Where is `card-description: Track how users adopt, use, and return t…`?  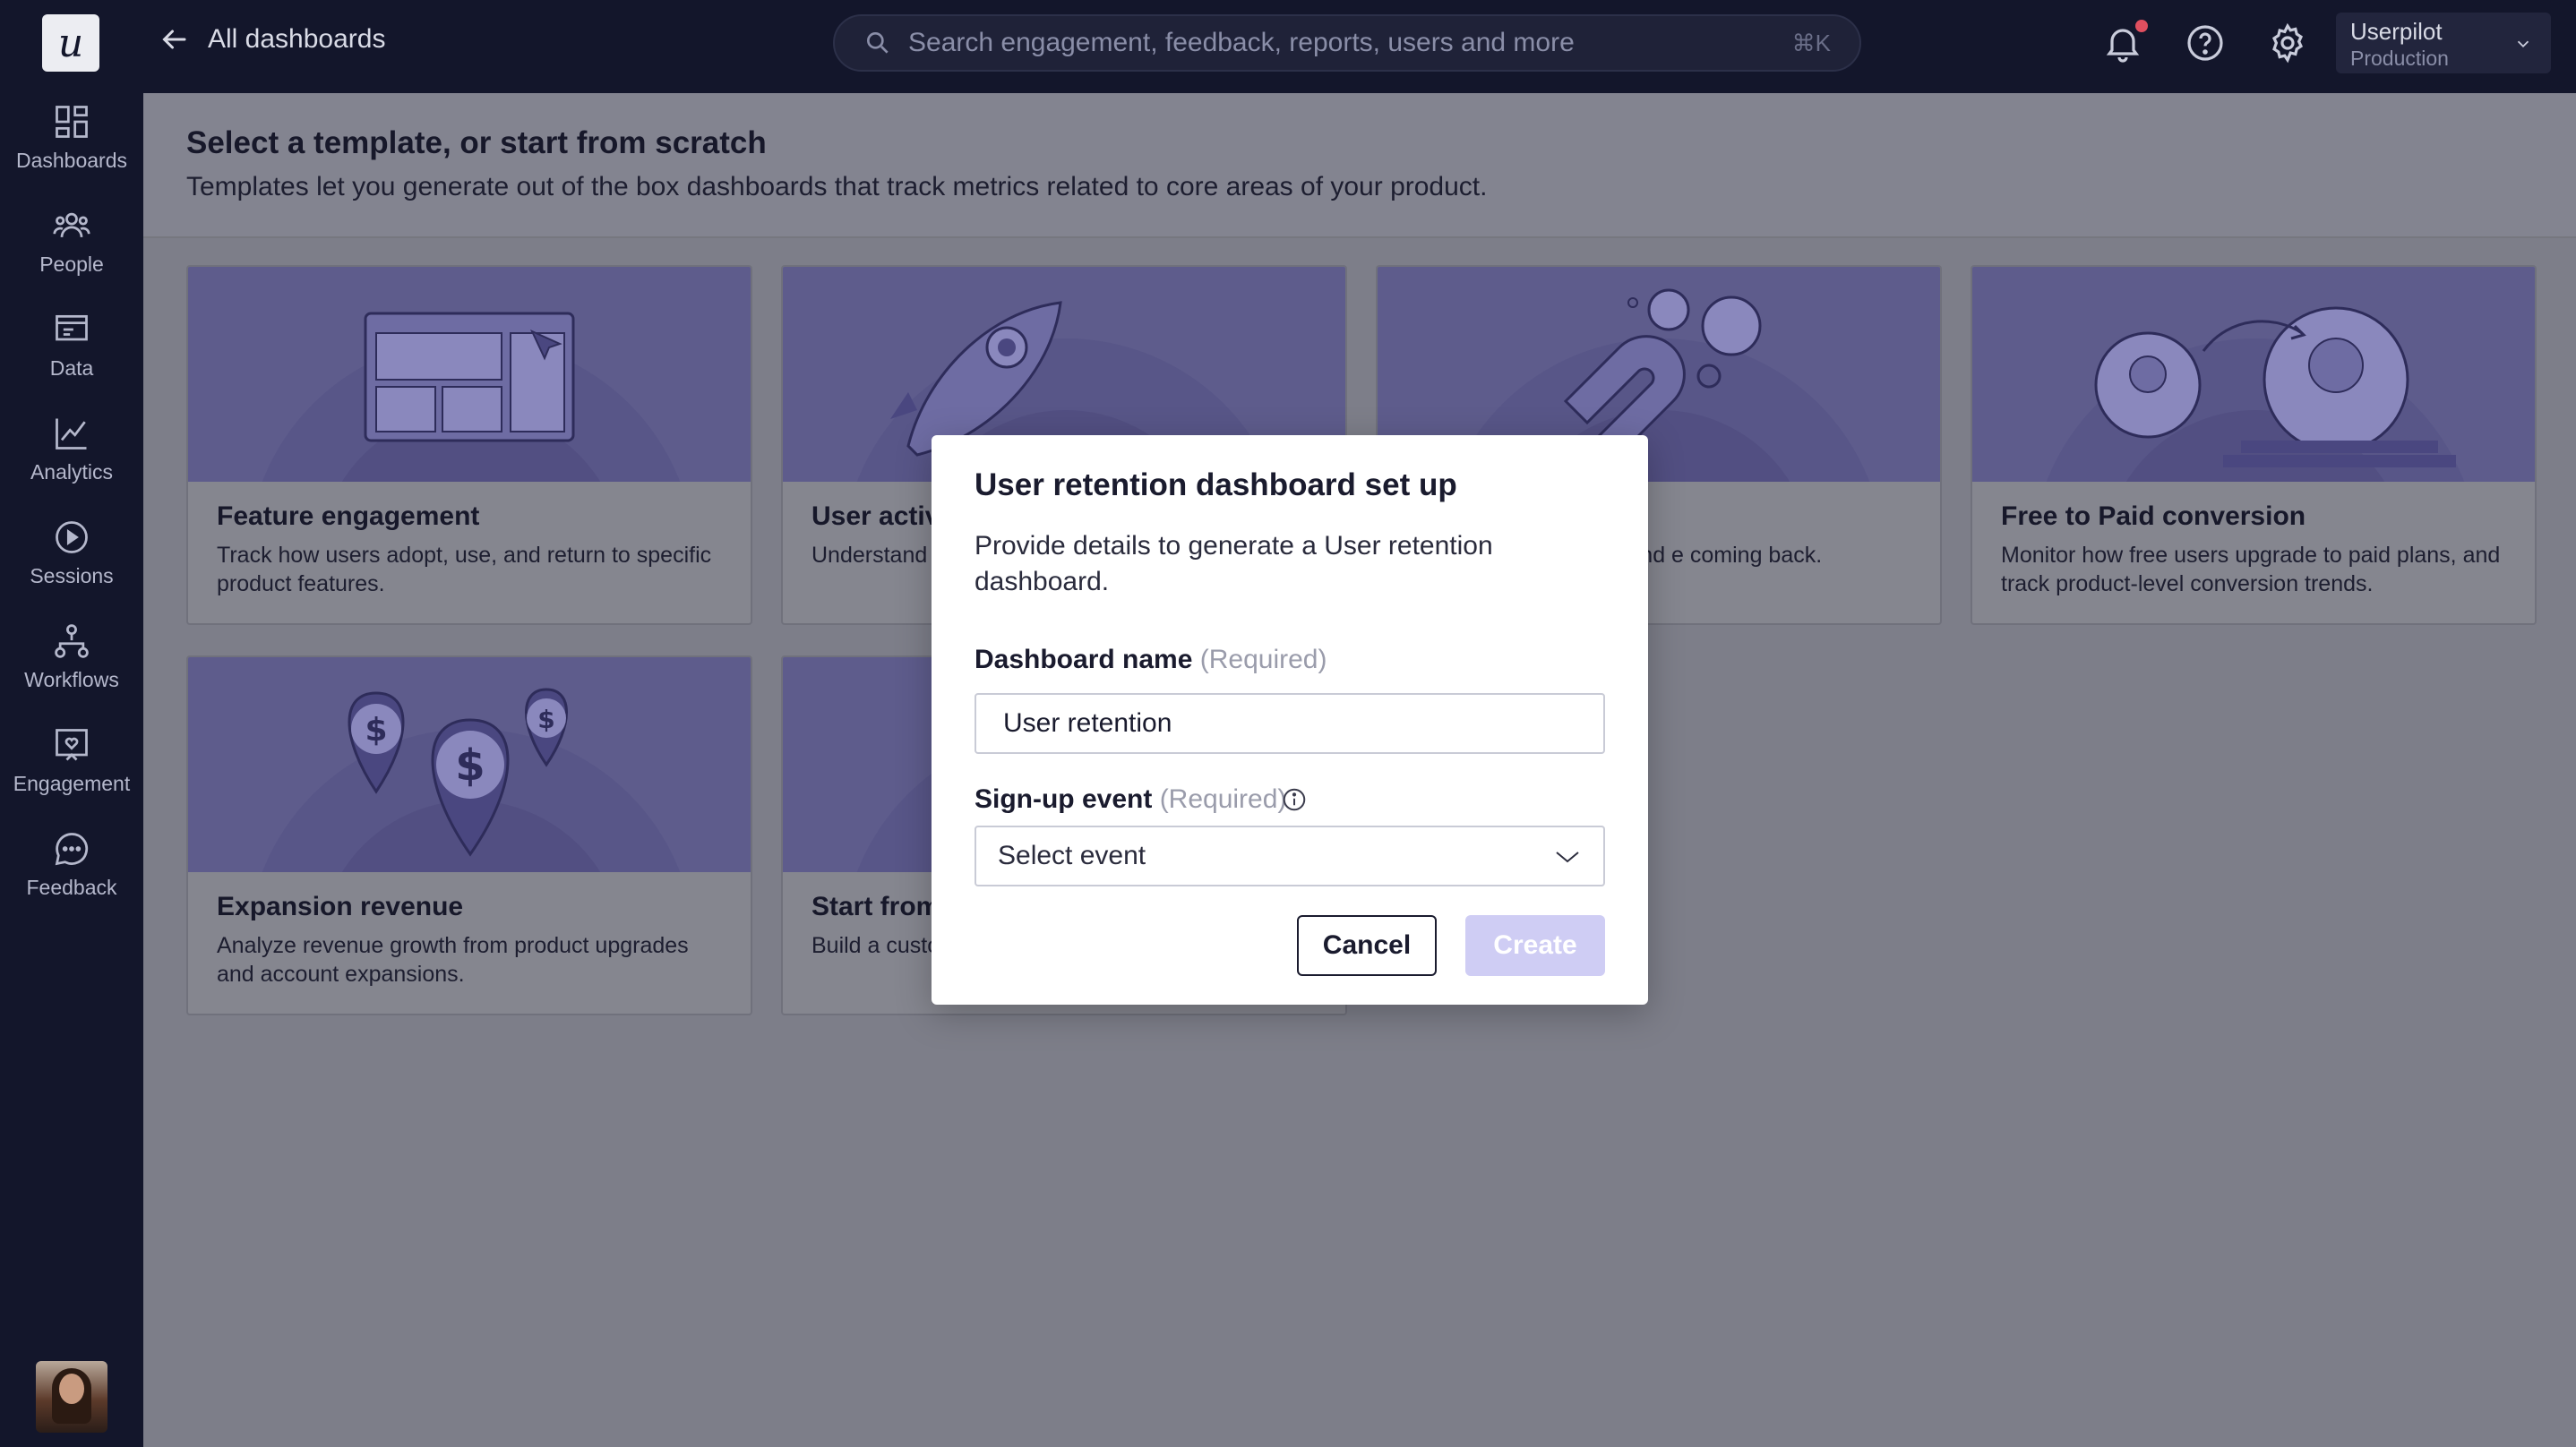
card-description: Track how users adopt, use, and return t… is located at coordinates (464, 569).